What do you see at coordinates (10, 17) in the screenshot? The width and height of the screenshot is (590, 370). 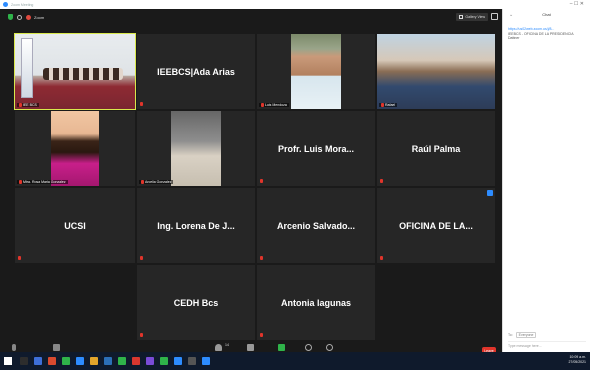 I see `security-shield-icon` at bounding box center [10, 17].